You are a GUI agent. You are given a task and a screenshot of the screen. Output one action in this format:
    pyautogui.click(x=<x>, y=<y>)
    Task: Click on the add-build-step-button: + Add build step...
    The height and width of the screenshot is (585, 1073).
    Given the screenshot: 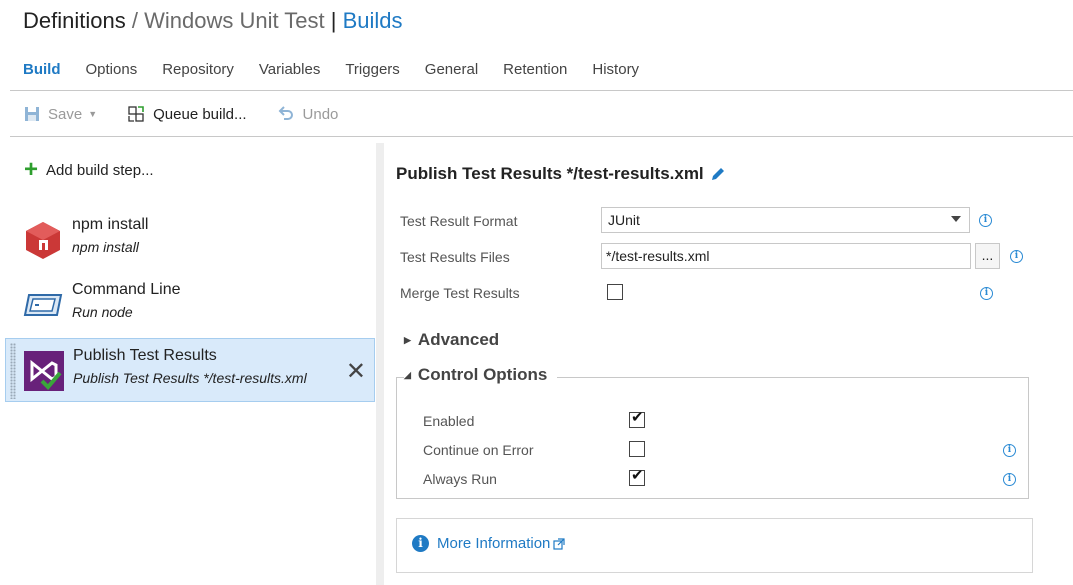 What is the action you would take?
    pyautogui.click(x=89, y=169)
    